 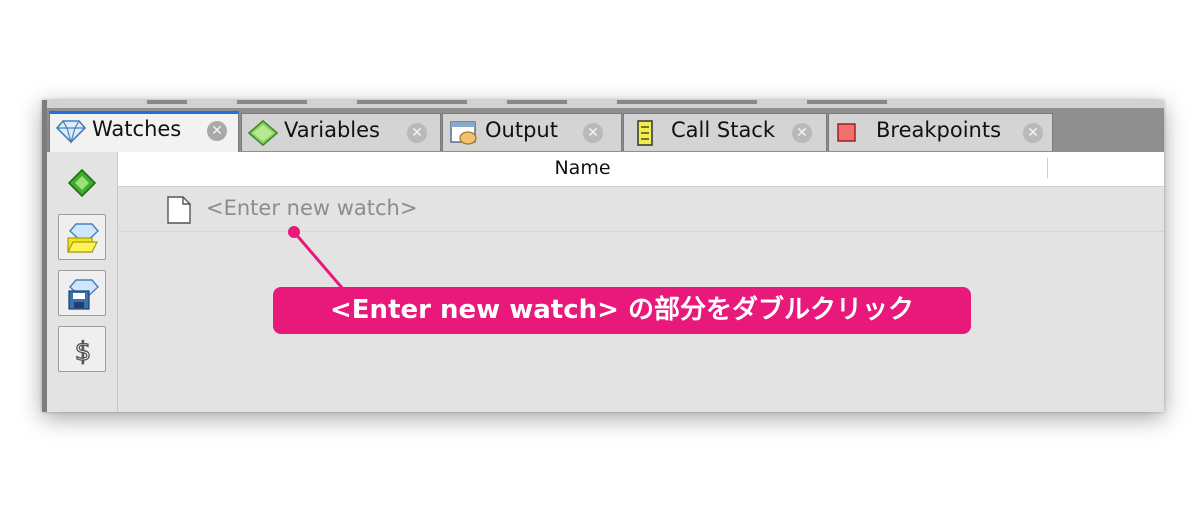 I want to click on annotation-pointer, so click(x=316, y=258).